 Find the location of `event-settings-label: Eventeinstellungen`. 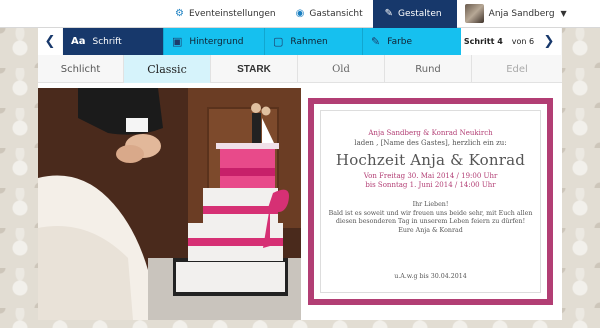

event-settings-label: Eventeinstellungen is located at coordinates (232, 13).